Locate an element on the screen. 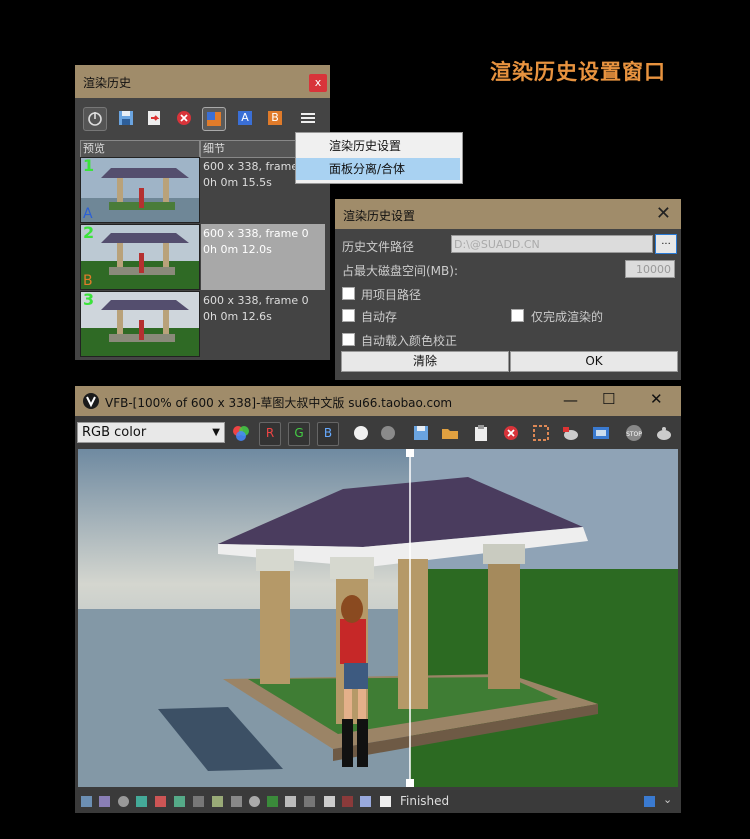  maximize-button: ☐ is located at coordinates (608, 399).